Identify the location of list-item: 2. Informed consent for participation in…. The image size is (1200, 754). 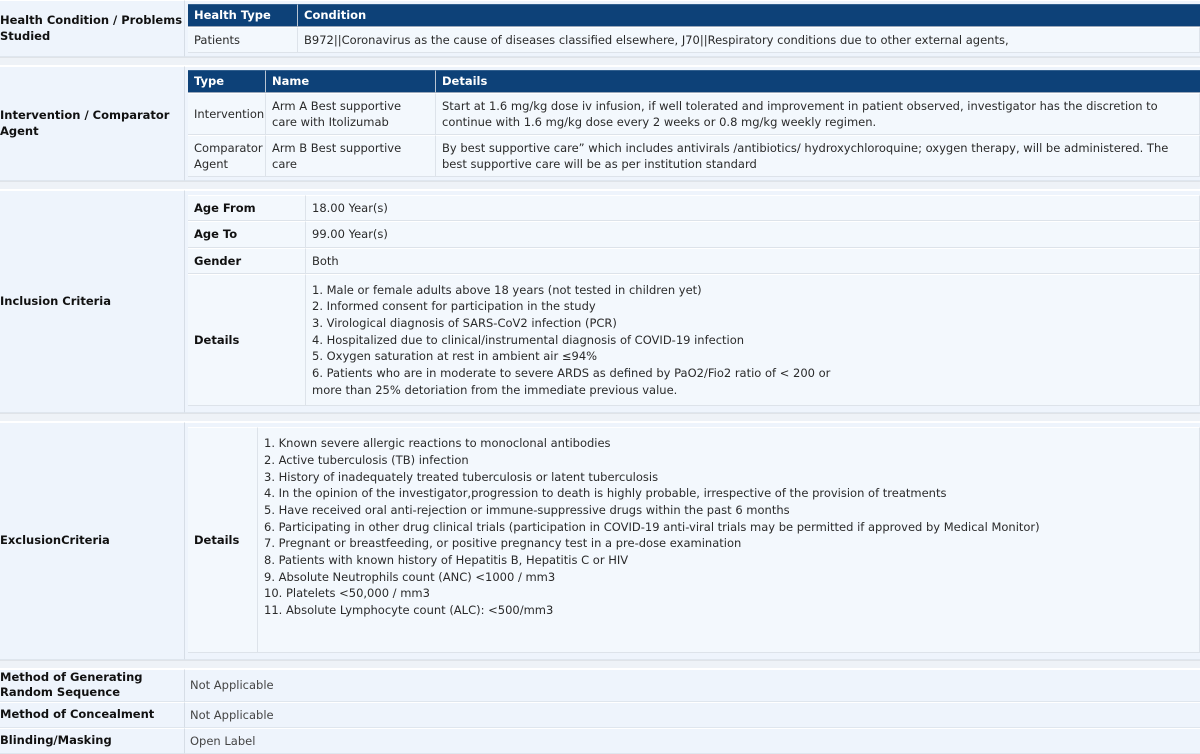
(454, 306).